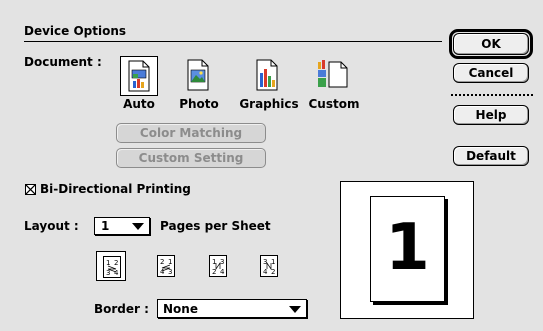 Image resolution: width=543 pixels, height=331 pixels. What do you see at coordinates (491, 44) in the screenshot?
I see `ok-button: OK` at bounding box center [491, 44].